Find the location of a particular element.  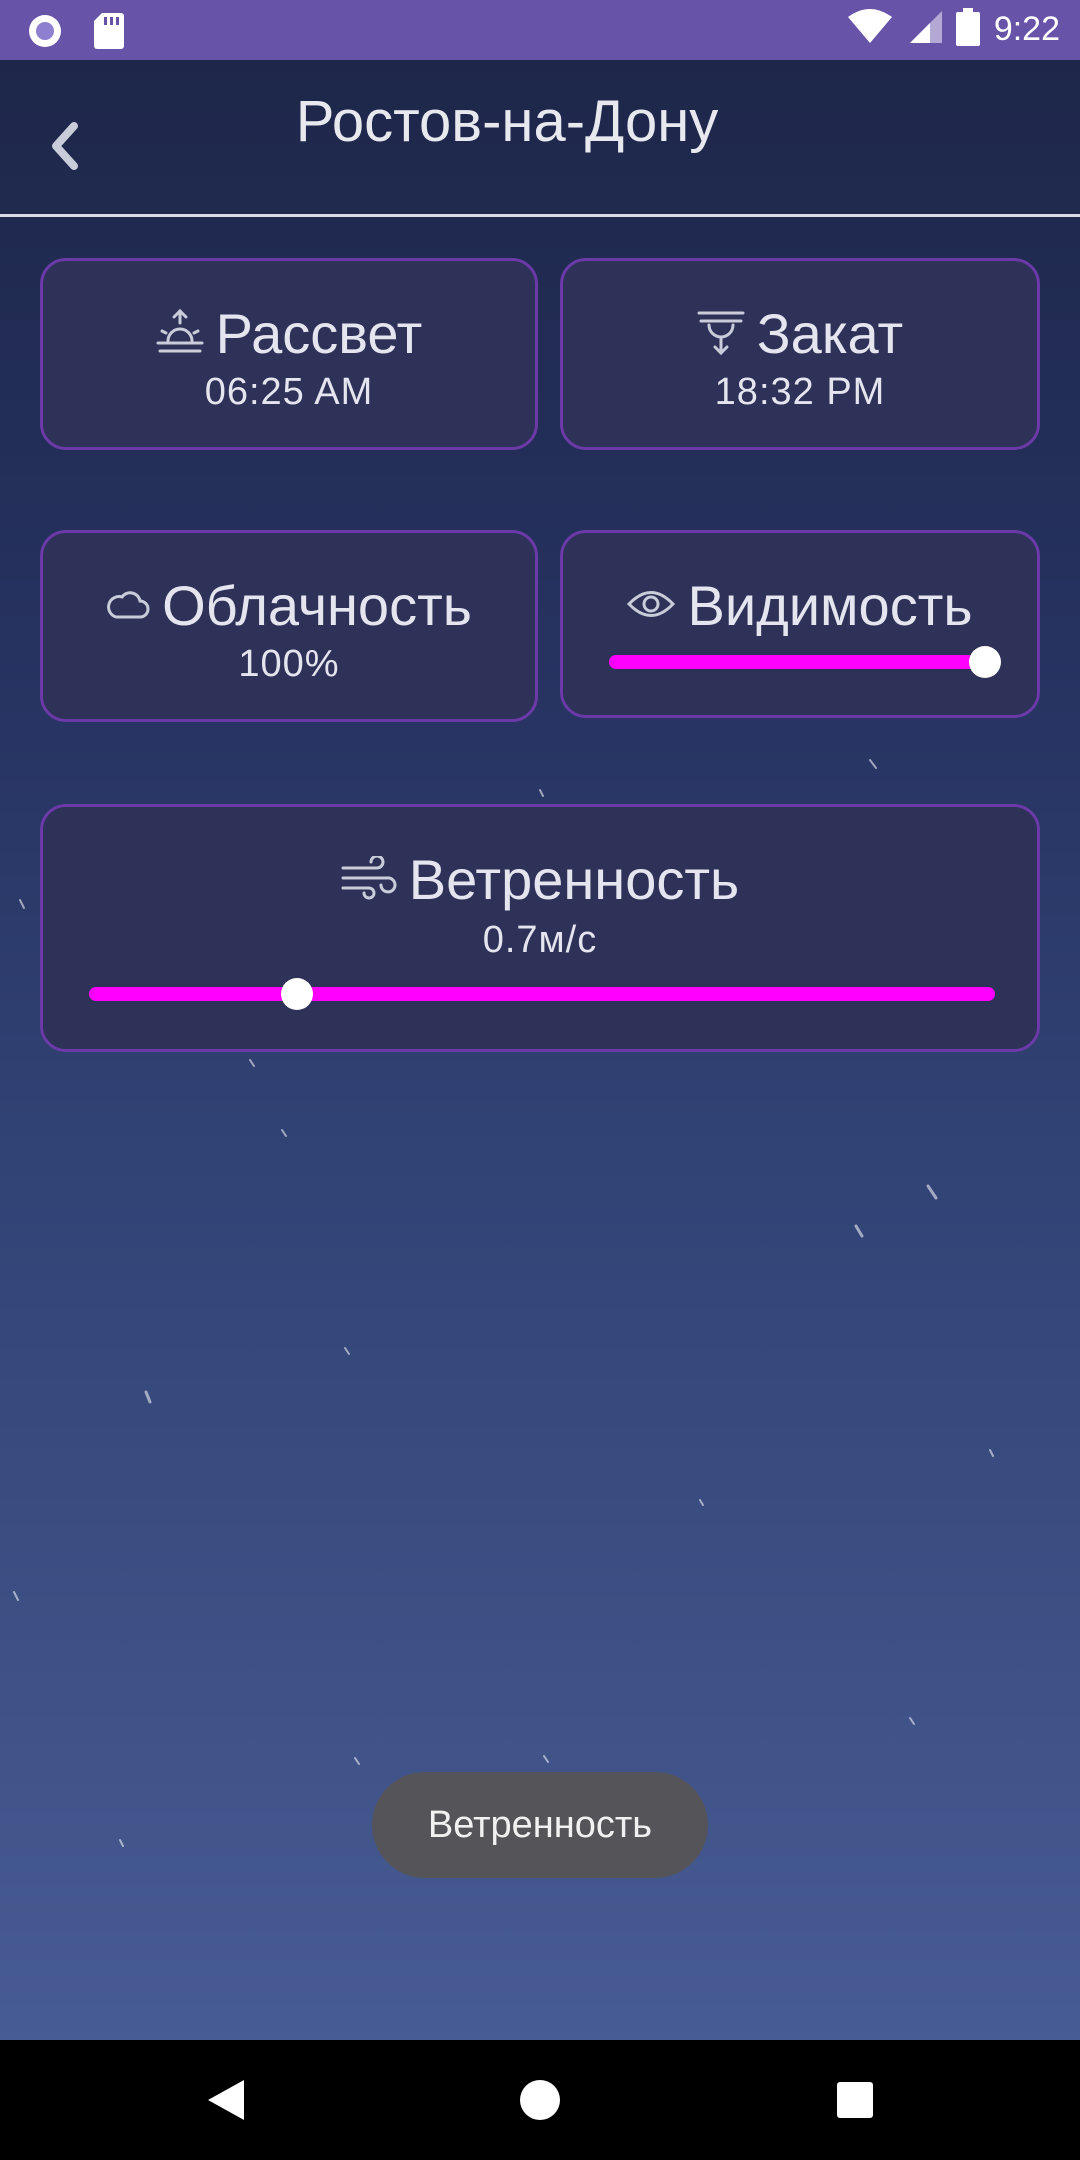

cloud-icon is located at coordinates (128, 606).